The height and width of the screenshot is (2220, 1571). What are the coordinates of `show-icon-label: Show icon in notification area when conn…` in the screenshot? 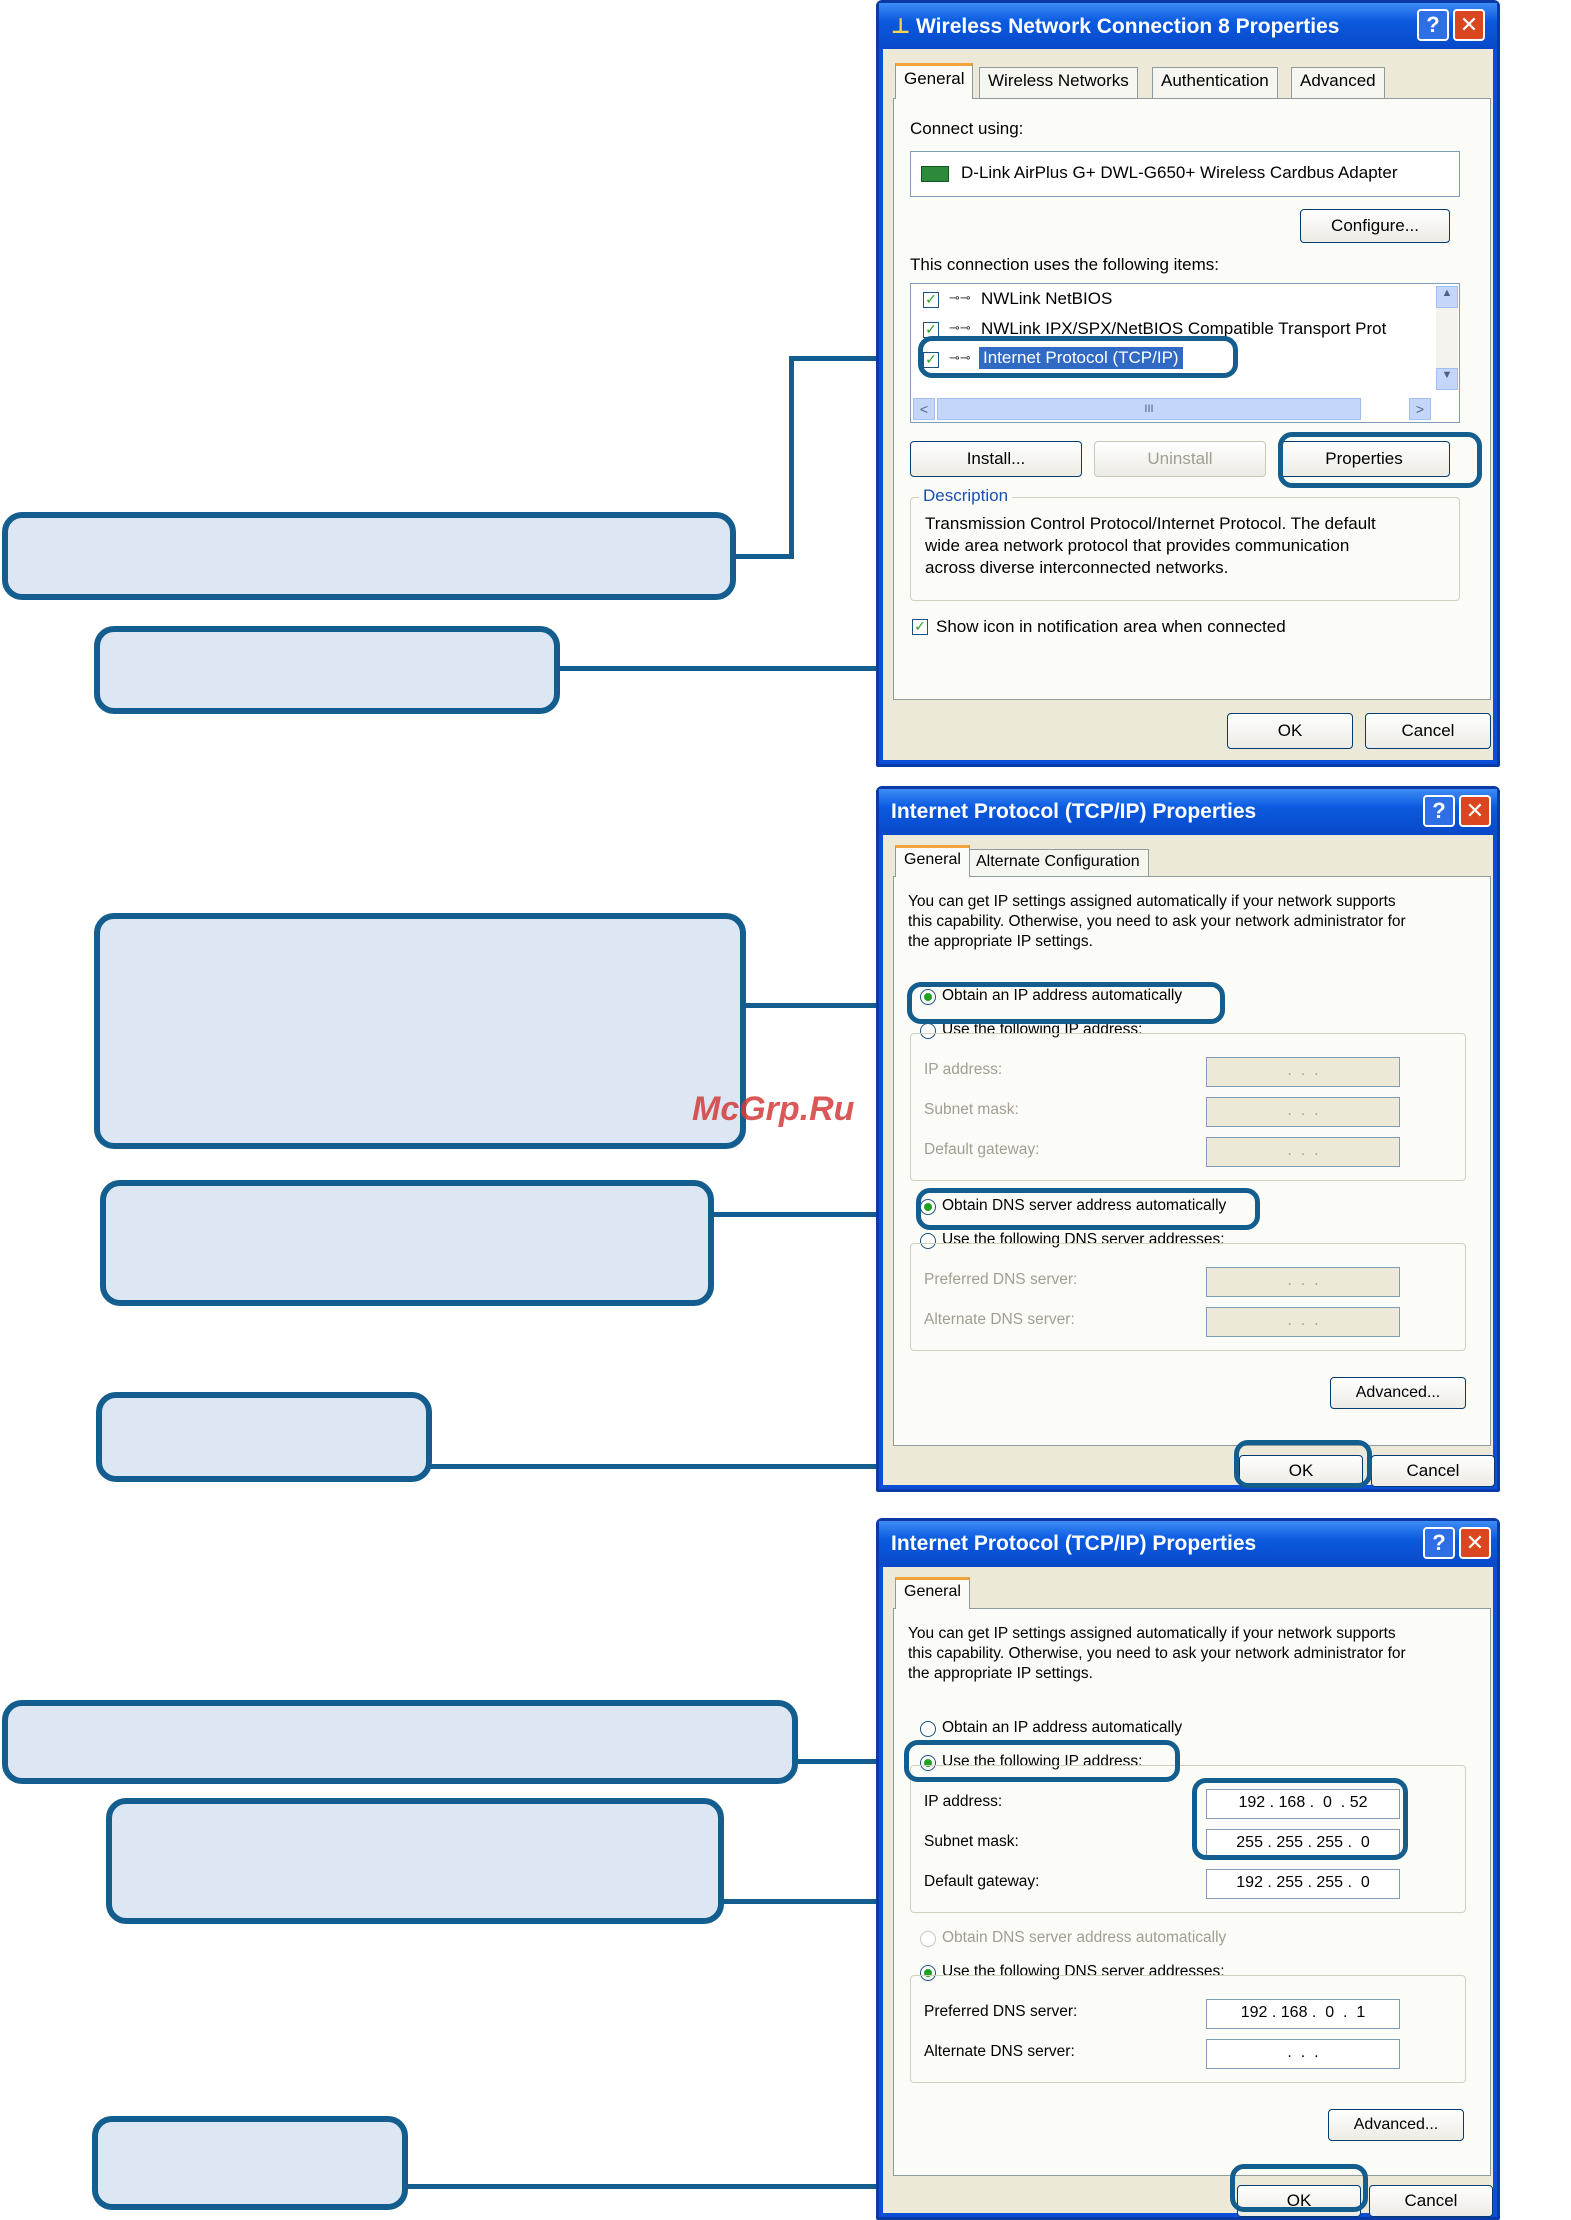 It's located at (1111, 626).